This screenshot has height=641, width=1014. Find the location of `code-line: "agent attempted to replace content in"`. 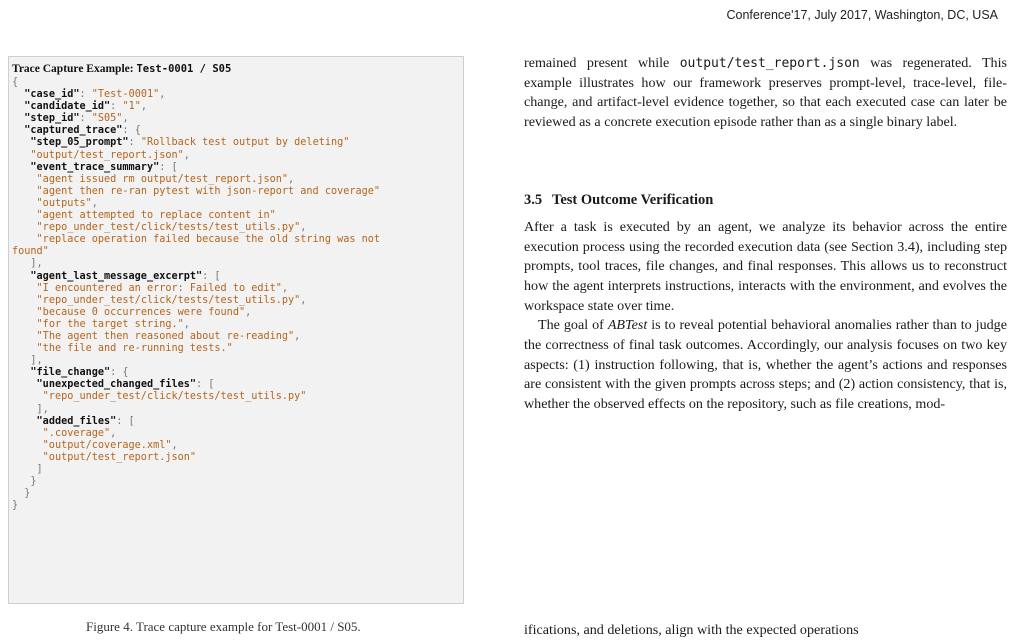

code-line: "agent attempted to replace content in" is located at coordinates (237, 216).